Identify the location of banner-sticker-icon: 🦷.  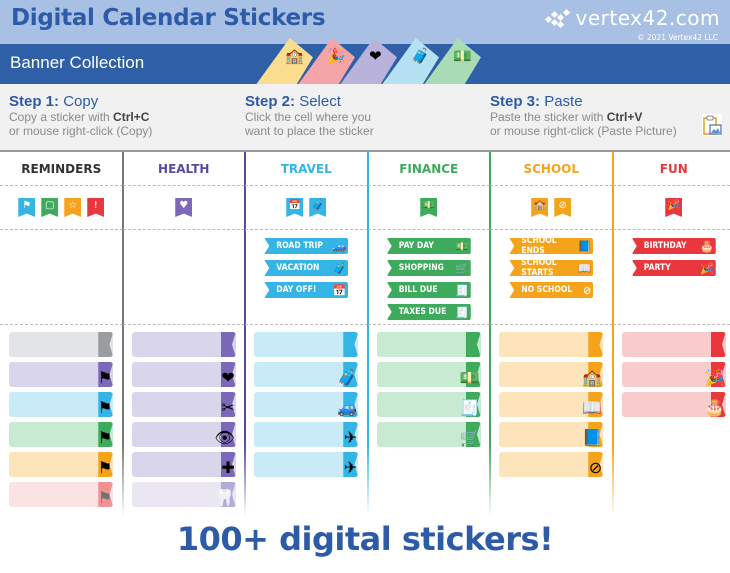
(224, 497).